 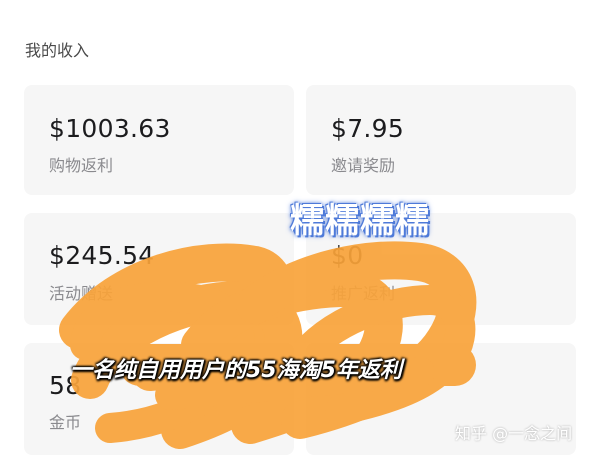 What do you see at coordinates (81, 293) in the screenshot?
I see `income-label: 活动赠送` at bounding box center [81, 293].